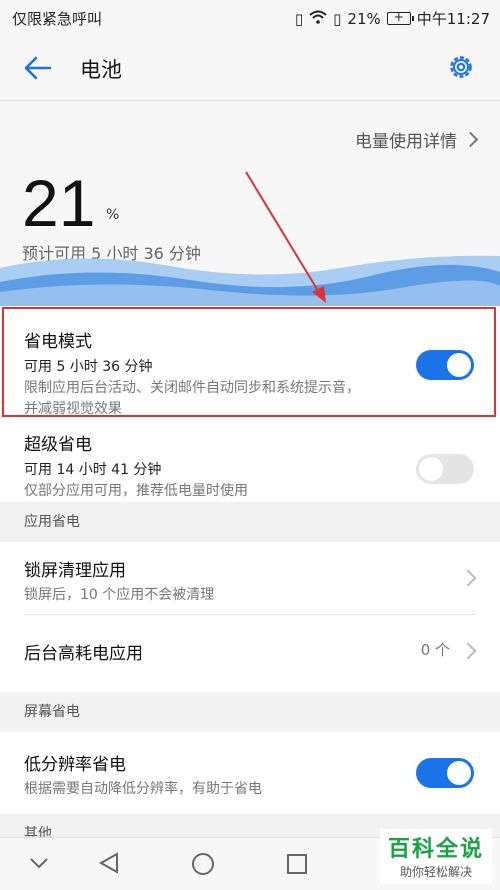 The image size is (500, 890). What do you see at coordinates (435, 849) in the screenshot?
I see `watermark-title: 百科全说` at bounding box center [435, 849].